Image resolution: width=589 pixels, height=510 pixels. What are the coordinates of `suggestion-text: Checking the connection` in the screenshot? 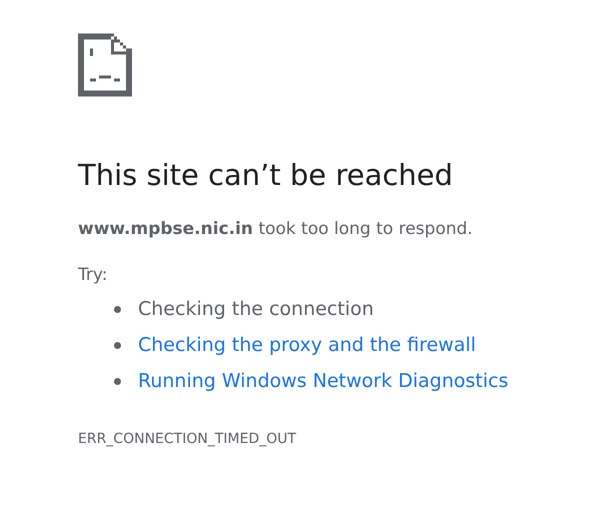 It's located at (256, 309).